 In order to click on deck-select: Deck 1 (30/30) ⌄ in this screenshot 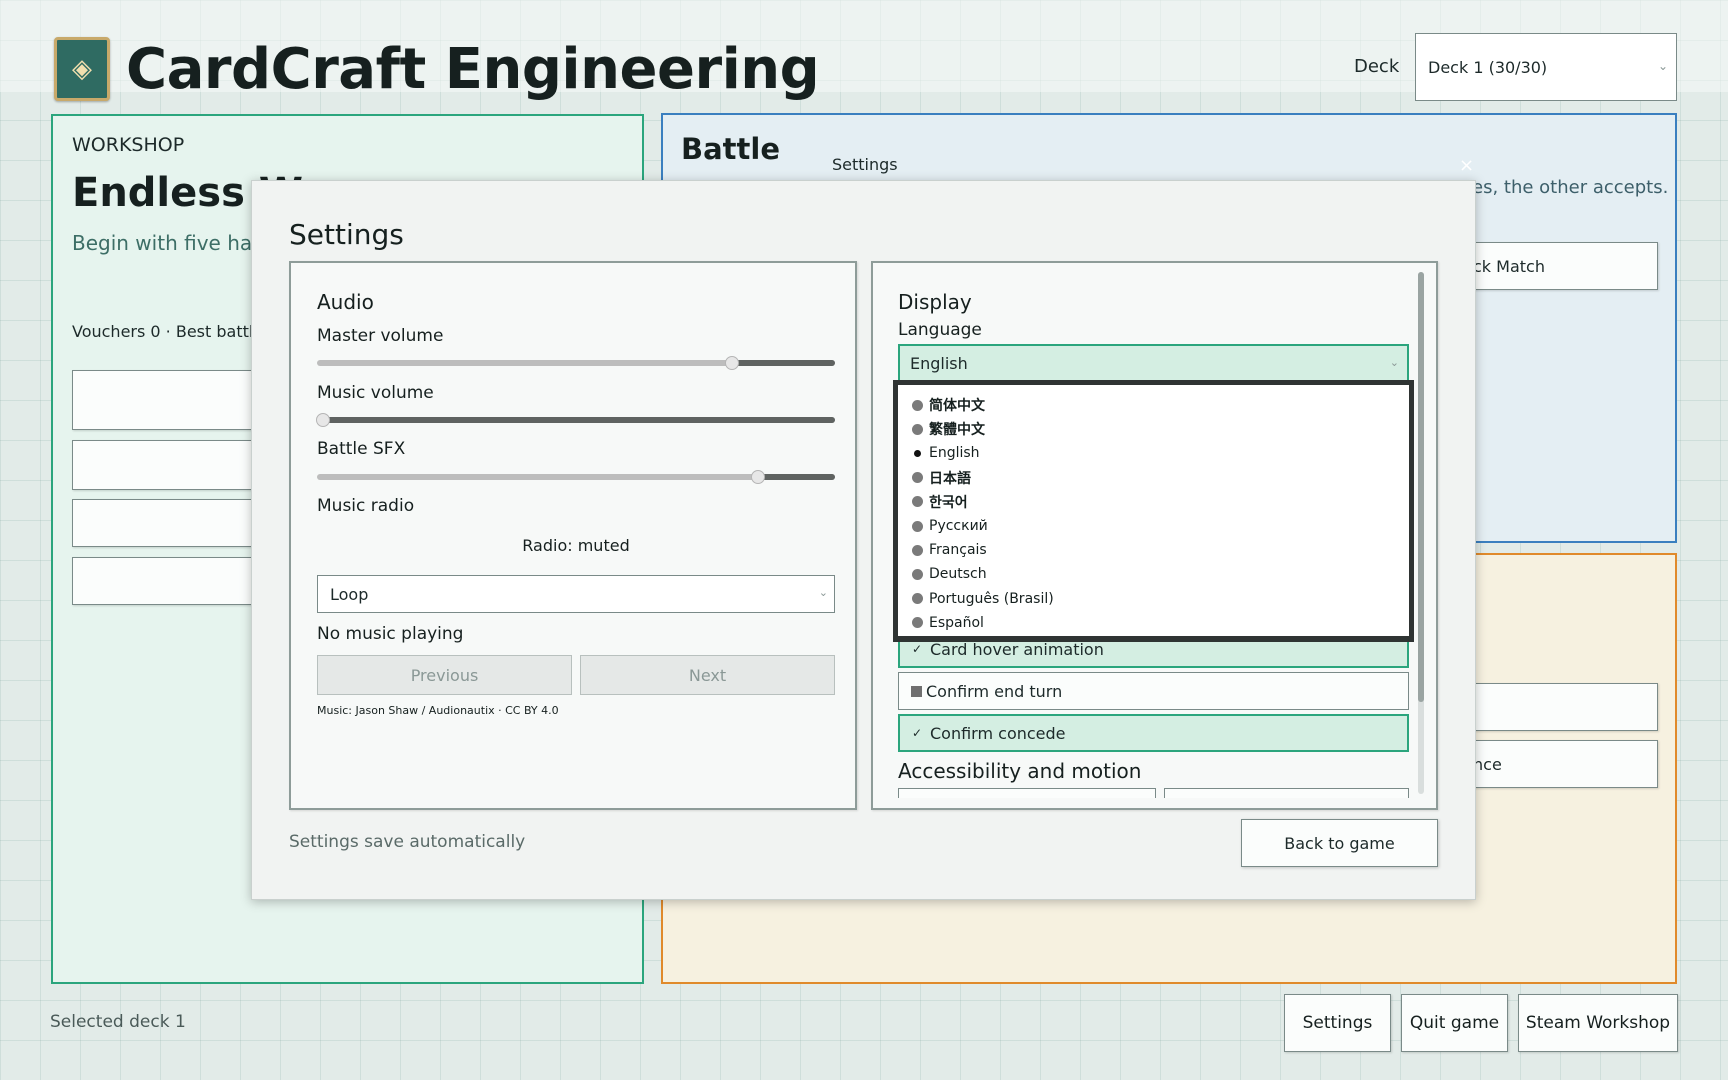, I will do `click(1546, 67)`.